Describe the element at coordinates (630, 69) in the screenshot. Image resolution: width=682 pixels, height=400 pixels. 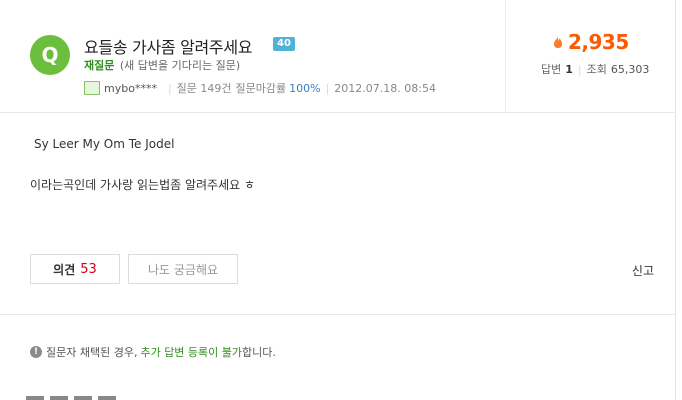
I see `views-value: 65,303` at that location.